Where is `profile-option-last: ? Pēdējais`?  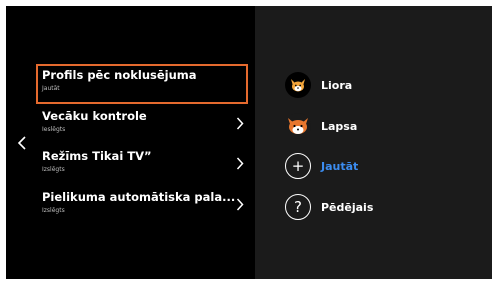 profile-option-last: ? Pēdējais is located at coordinates (329, 207).